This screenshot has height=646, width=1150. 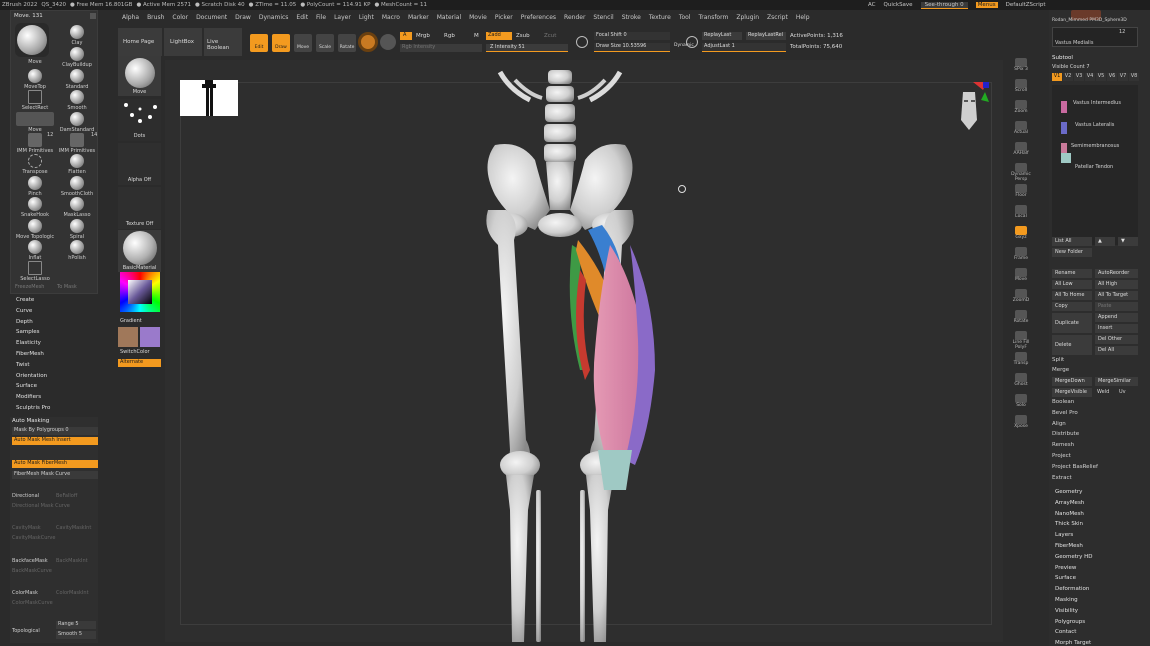 I want to click on subpalette-surface: Surface, so click(x=54, y=388).